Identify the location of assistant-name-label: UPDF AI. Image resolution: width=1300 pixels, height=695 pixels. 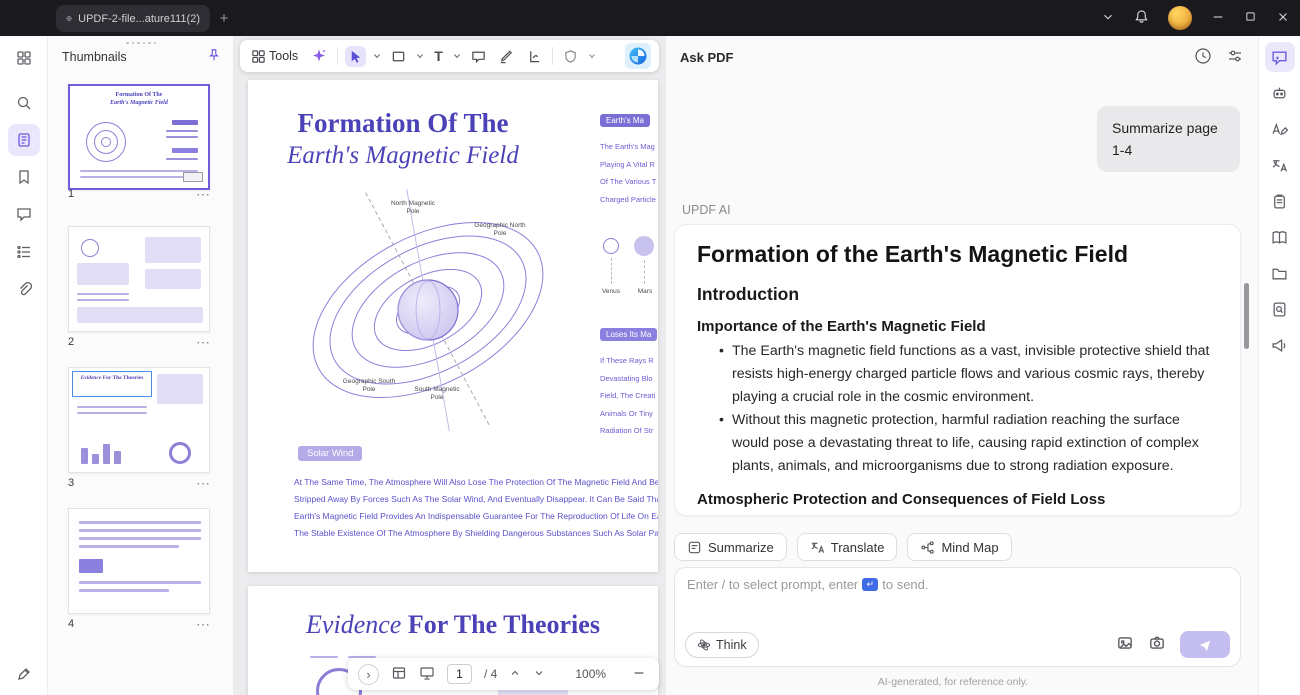
(706, 210).